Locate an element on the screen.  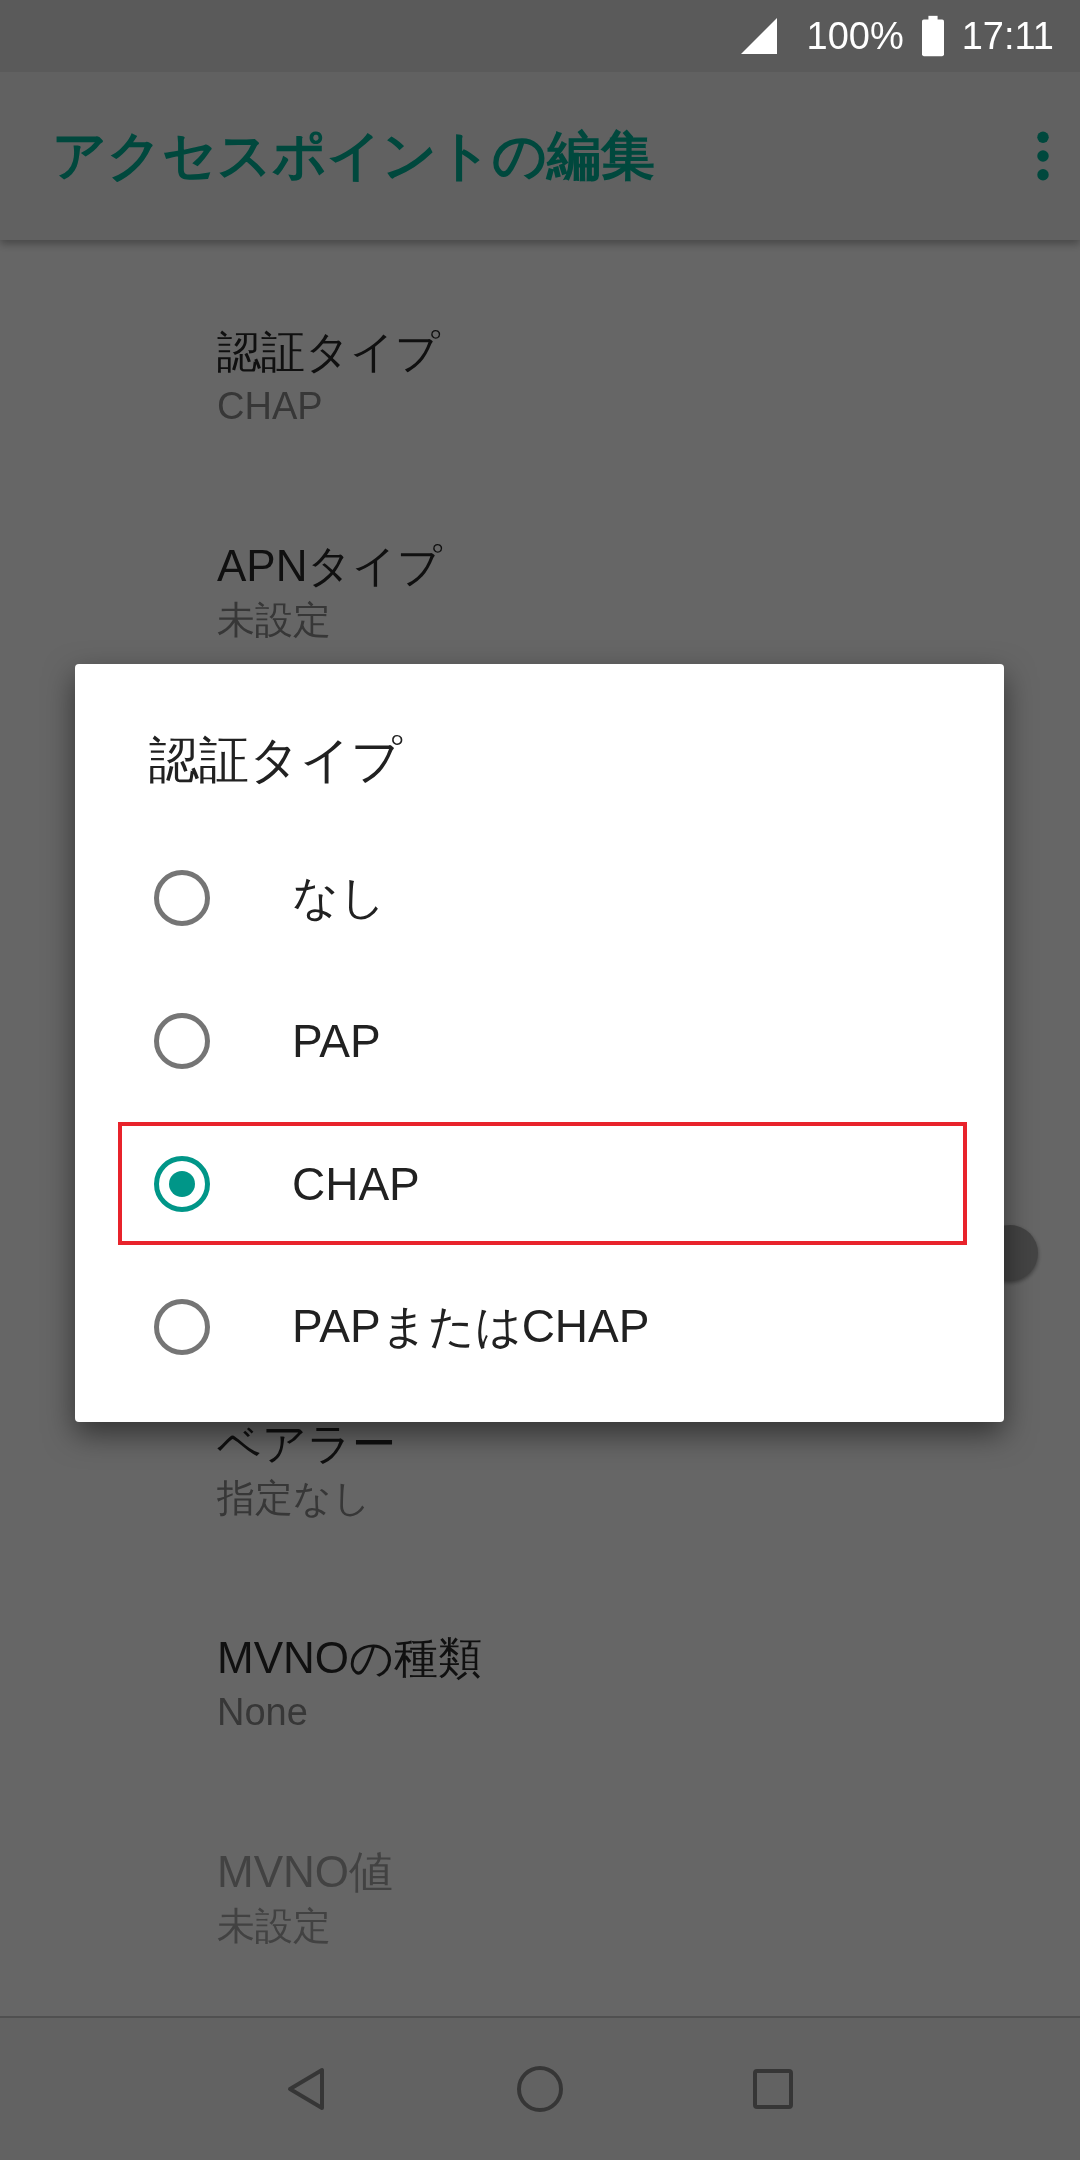
battery-icon is located at coordinates (932, 36).